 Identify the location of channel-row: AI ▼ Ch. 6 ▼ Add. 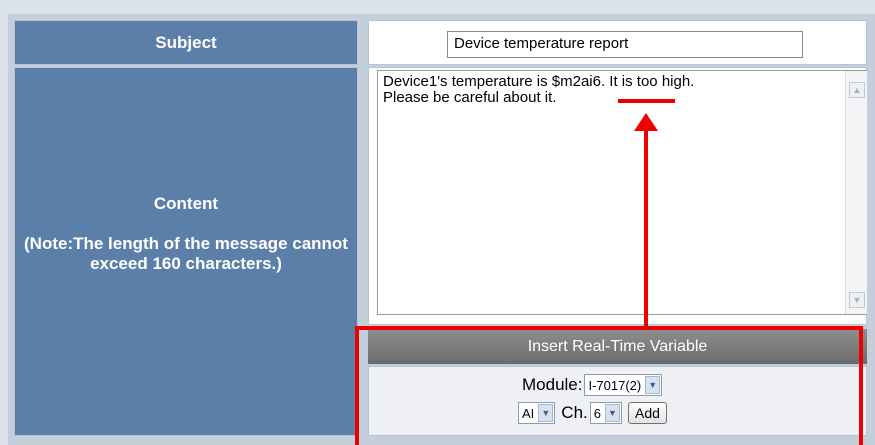
(592, 413).